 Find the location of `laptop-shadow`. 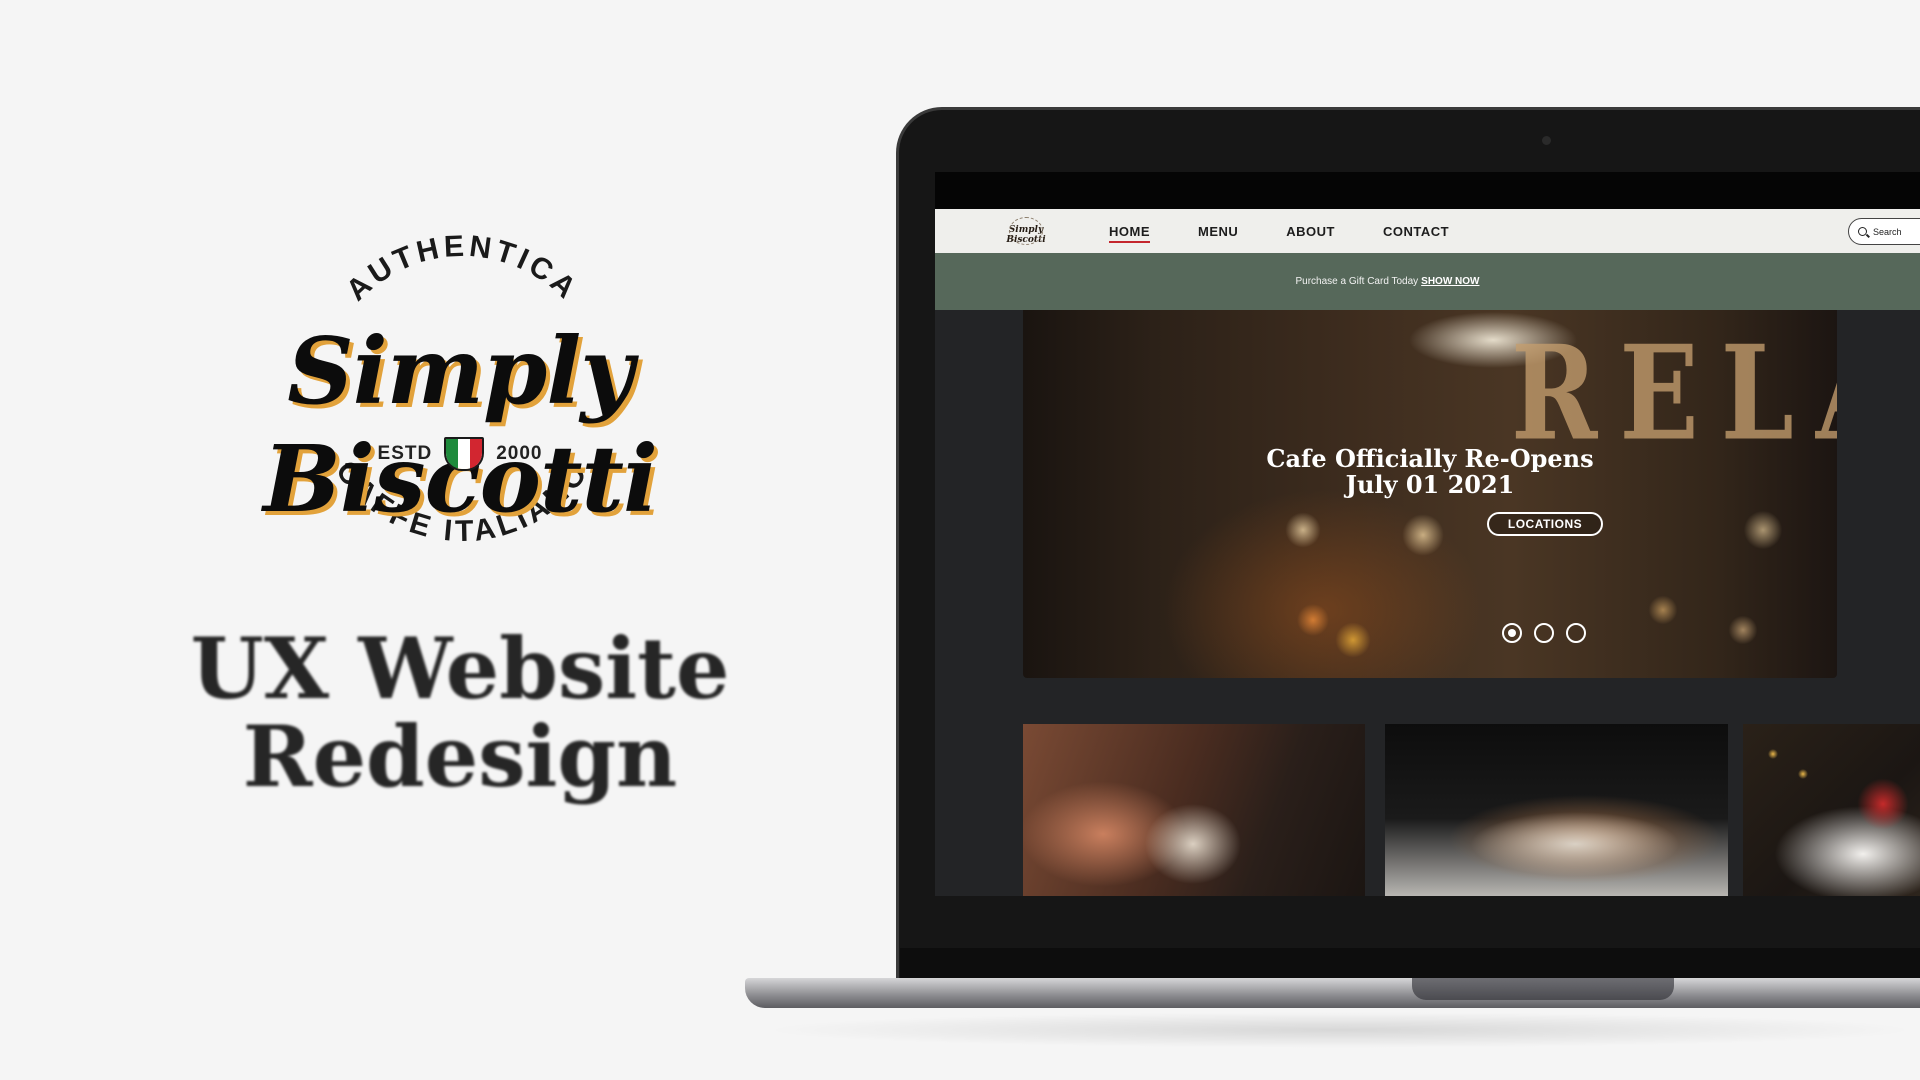

laptop-shadow is located at coordinates (1340, 1030).